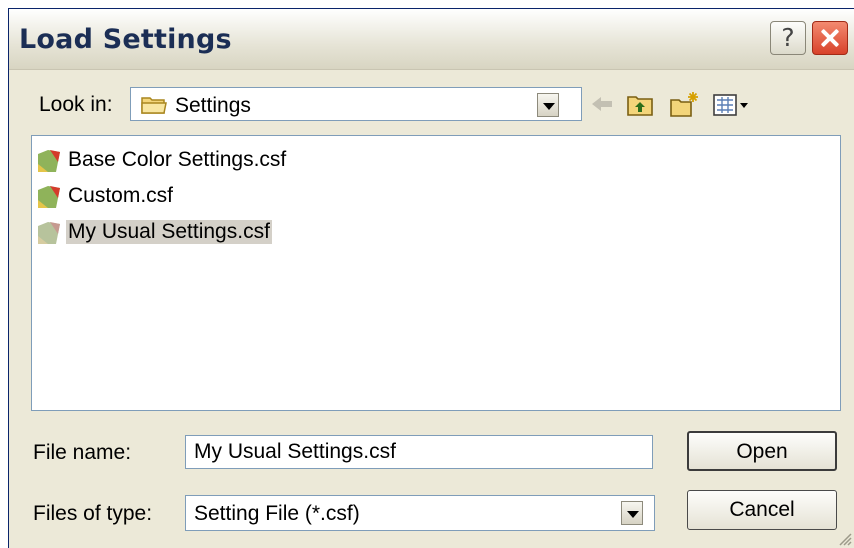 The height and width of the screenshot is (548, 854). I want to click on folder-icon, so click(154, 105).